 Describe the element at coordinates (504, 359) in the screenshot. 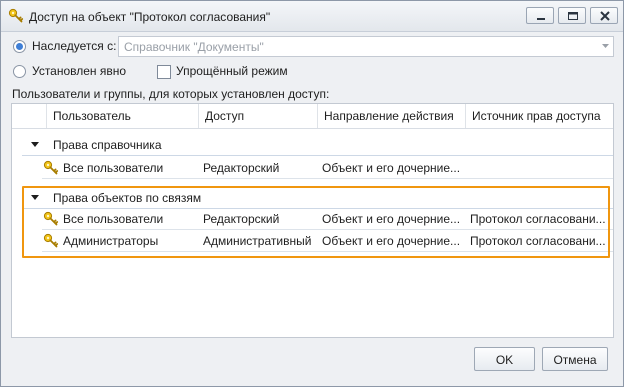

I see `ok-button: OK` at that location.